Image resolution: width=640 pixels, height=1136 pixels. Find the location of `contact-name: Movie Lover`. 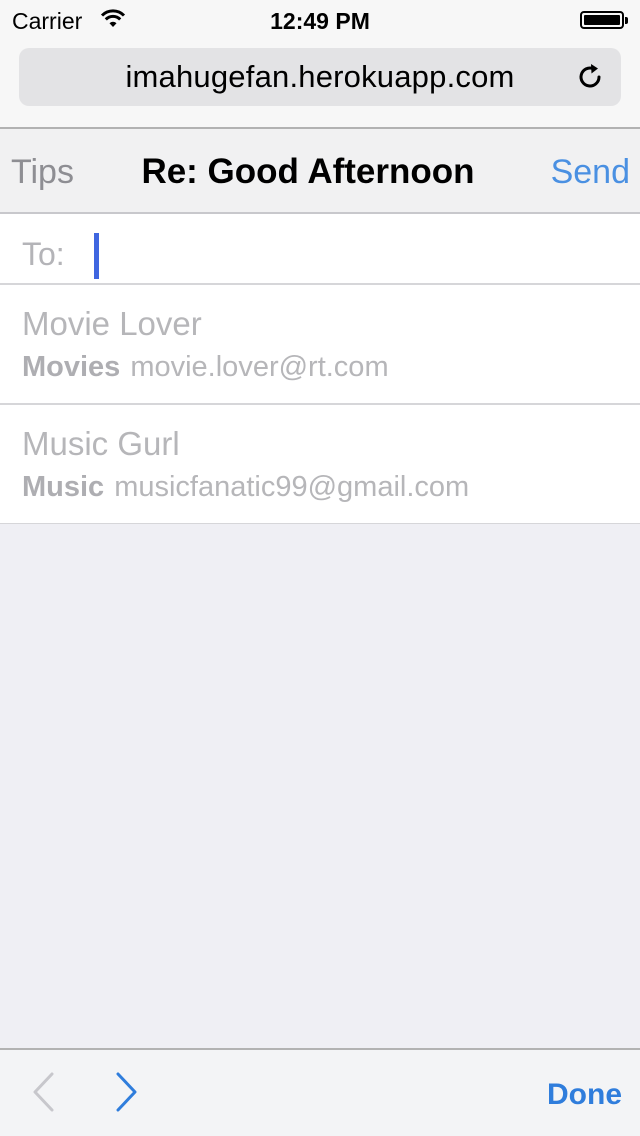

contact-name: Movie Lover is located at coordinates (112, 323).